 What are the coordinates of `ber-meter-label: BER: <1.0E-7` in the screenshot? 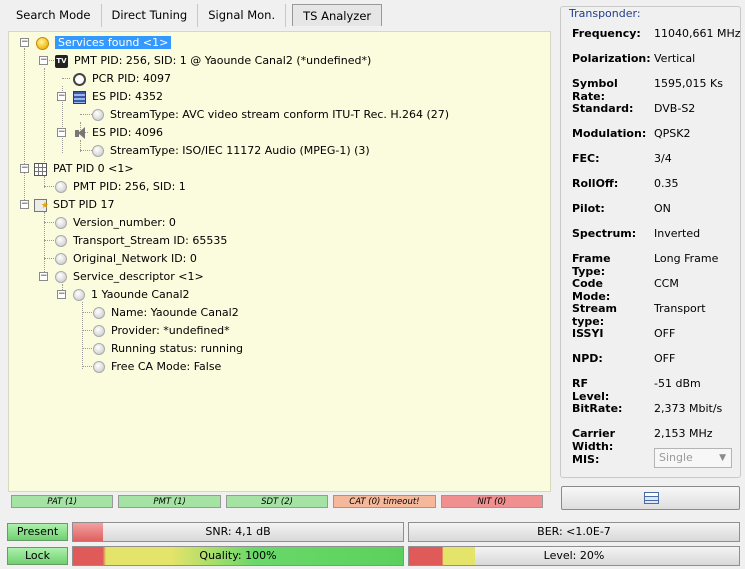 It's located at (574, 531).